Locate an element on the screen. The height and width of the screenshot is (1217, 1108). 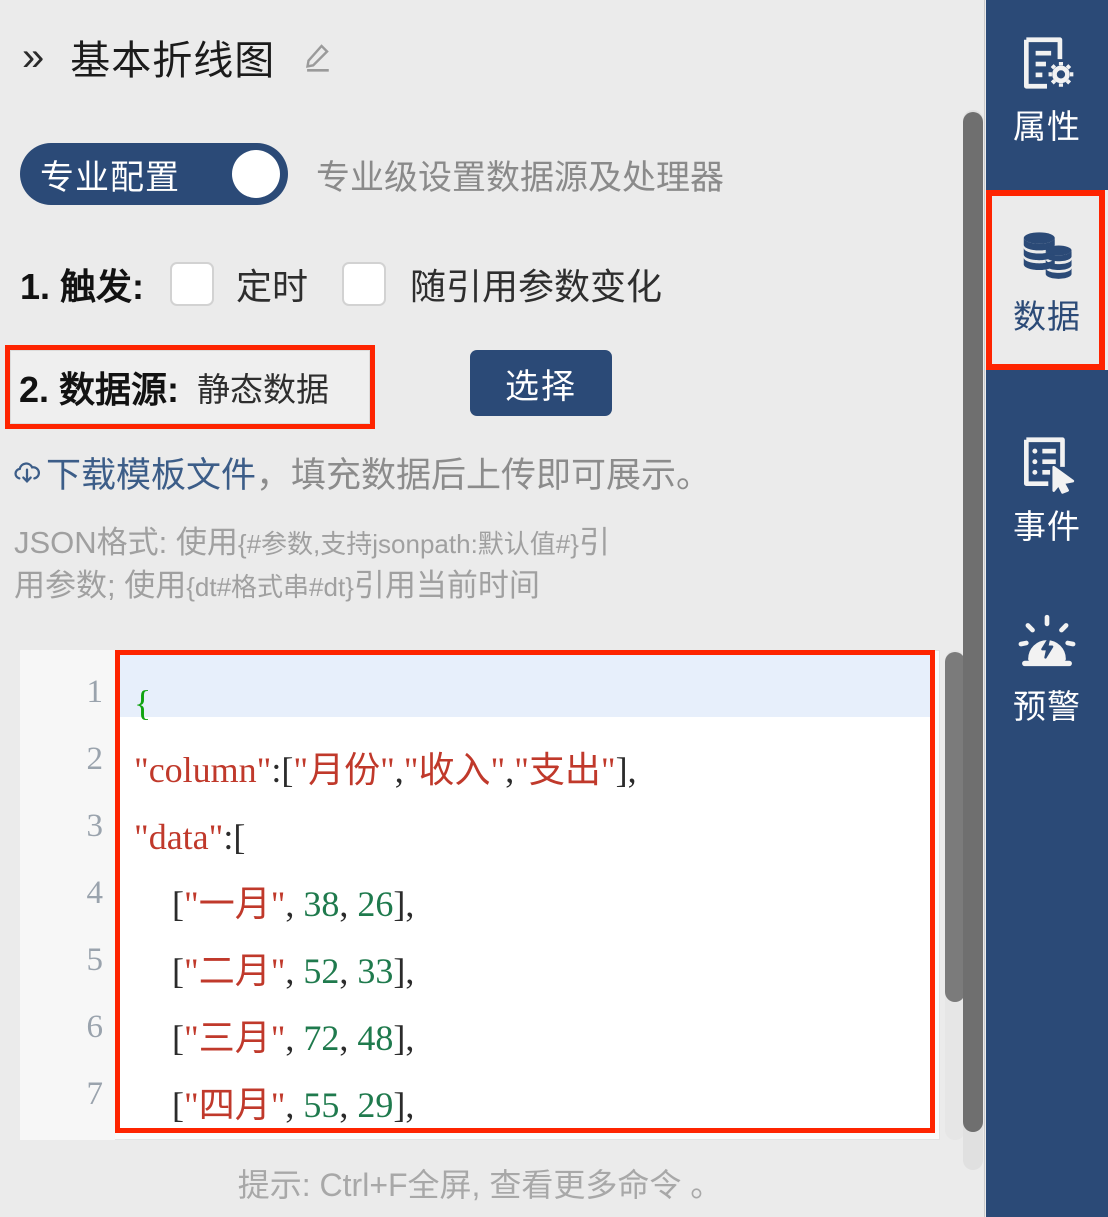
datasource-step-label: 2. 数据源: is located at coordinates (99, 389).